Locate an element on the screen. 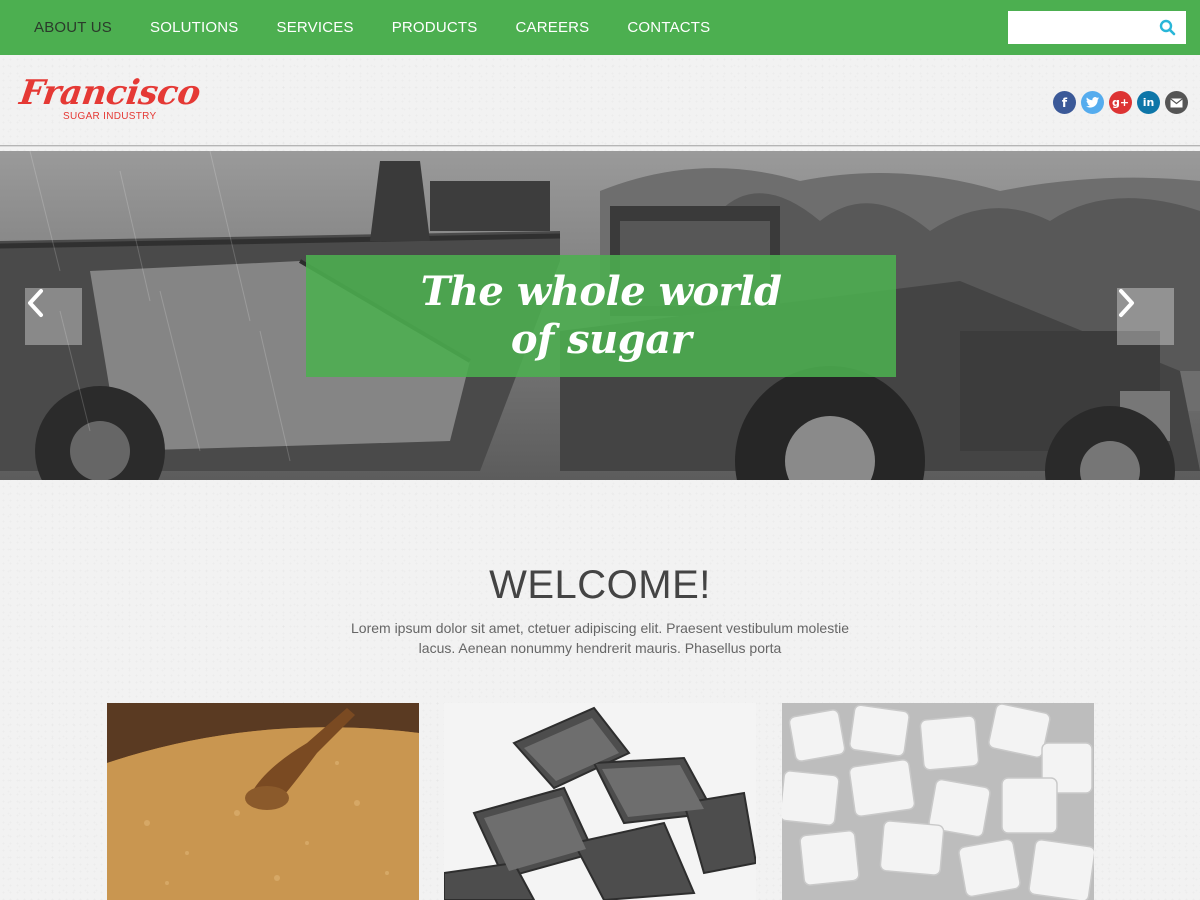 The image size is (1200, 900). nav-item-contacts: CONTACTS is located at coordinates (668, 27).